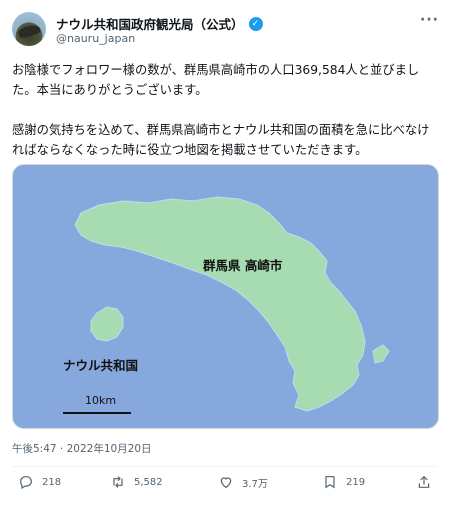 The image size is (449, 506). I want to click on display-name: ナウル共和国政府観光局（公式）, so click(150, 23).